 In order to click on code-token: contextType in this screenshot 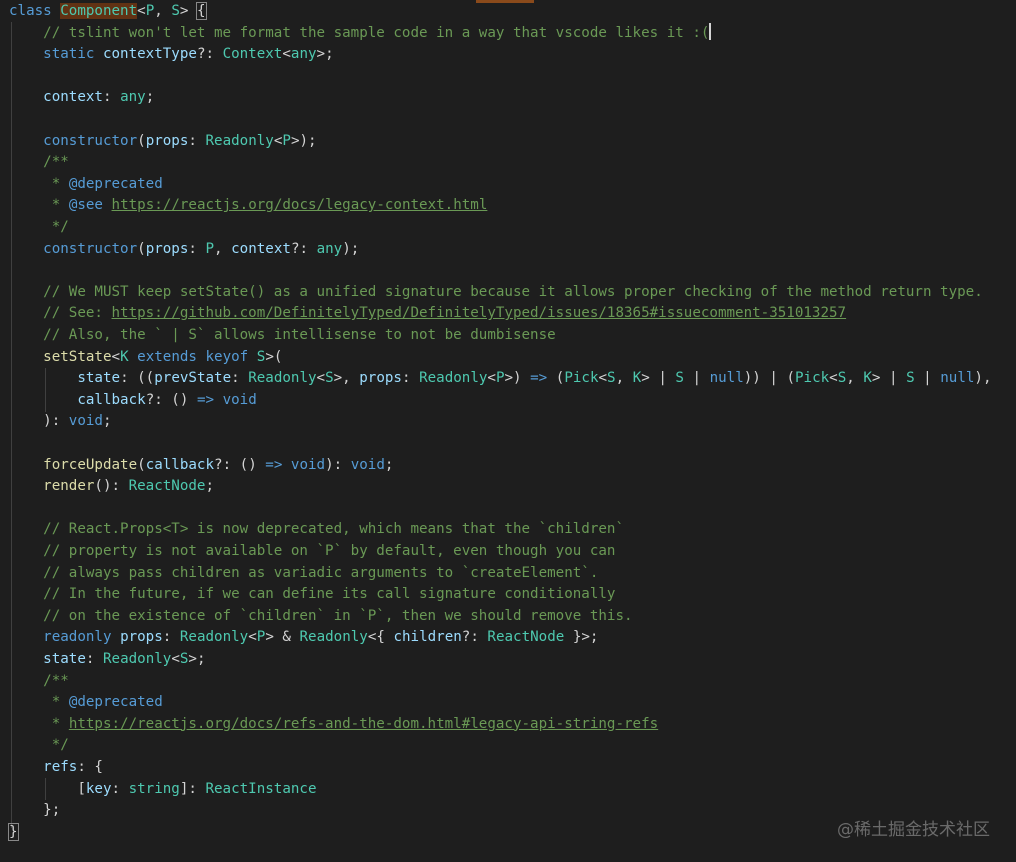, I will do `click(149, 54)`.